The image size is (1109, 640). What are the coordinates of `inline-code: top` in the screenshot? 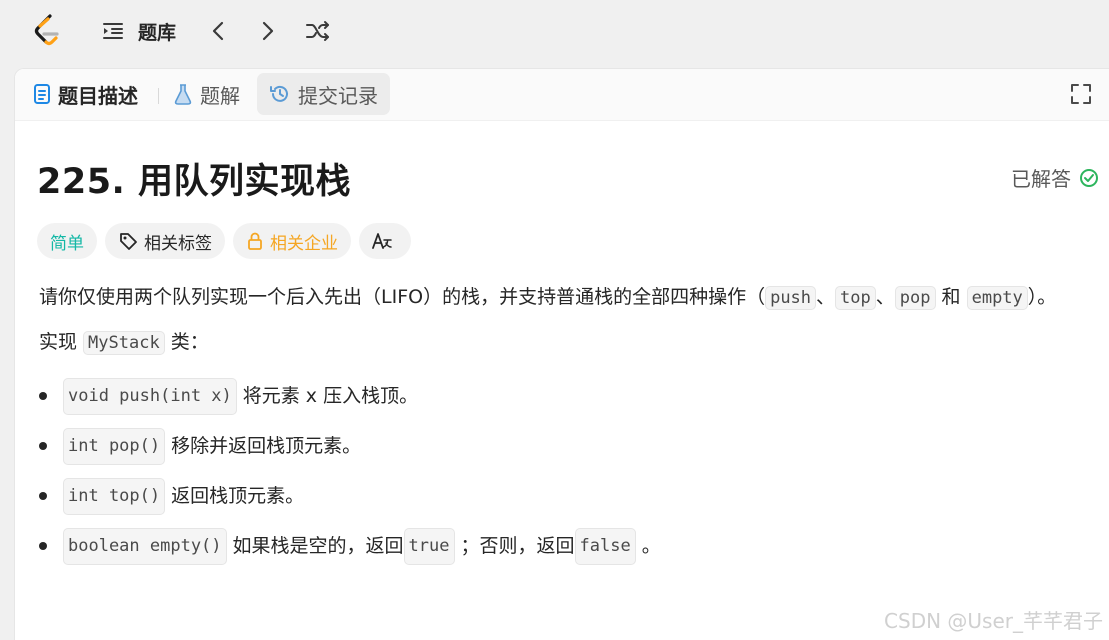 It's located at (855, 298).